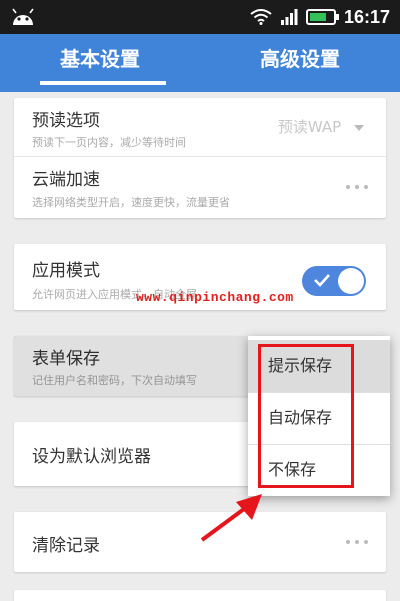 This screenshot has width=400, height=601. I want to click on tab-bar: 基本设置 高级设置, so click(200, 63).